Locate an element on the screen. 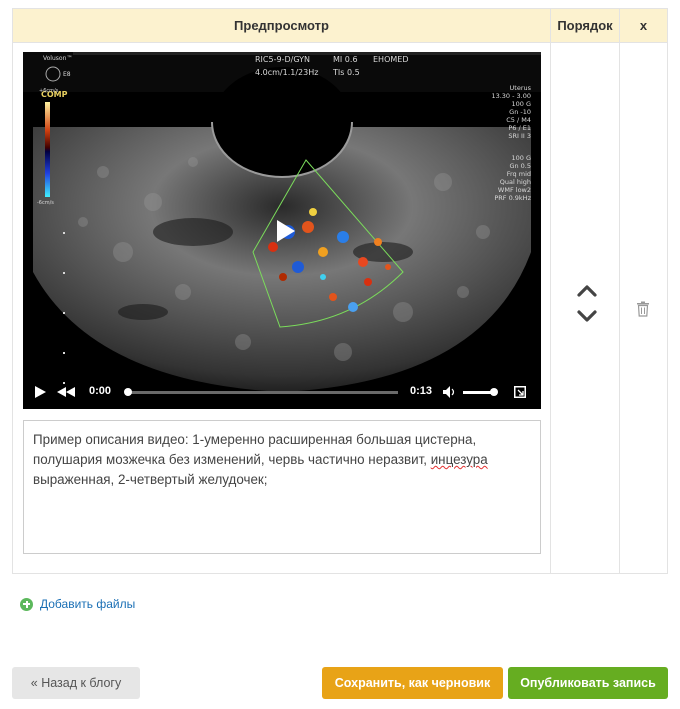 The width and height of the screenshot is (680, 709). progress-handle is located at coordinates (128, 392).